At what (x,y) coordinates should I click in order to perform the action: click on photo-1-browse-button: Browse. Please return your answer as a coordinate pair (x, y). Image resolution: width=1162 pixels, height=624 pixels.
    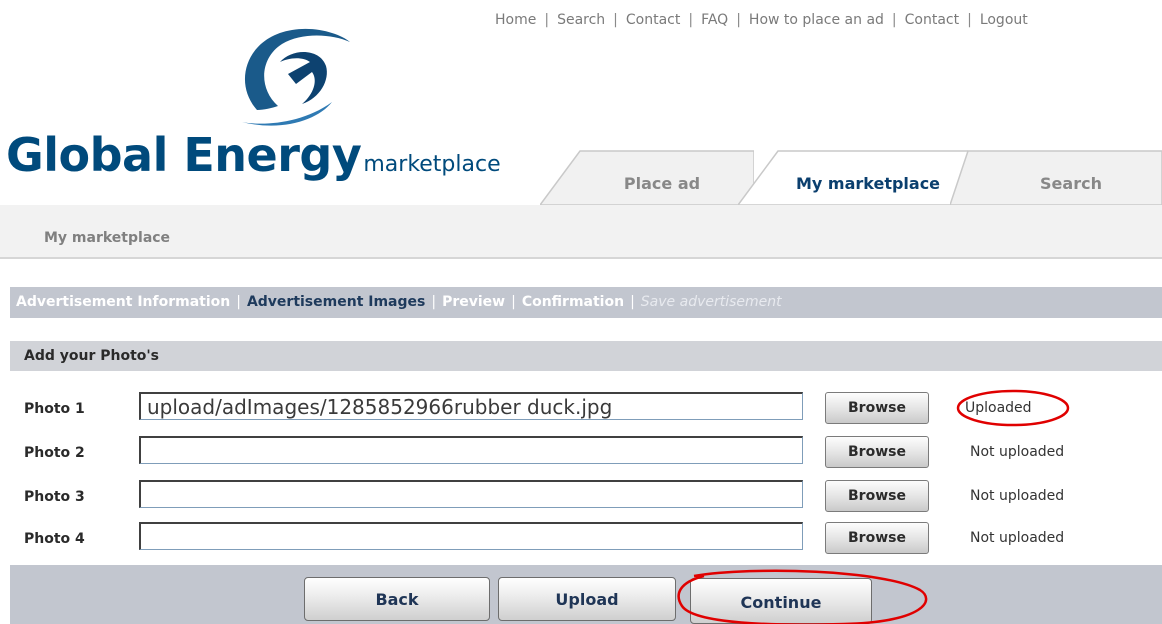
    Looking at the image, I should click on (877, 408).